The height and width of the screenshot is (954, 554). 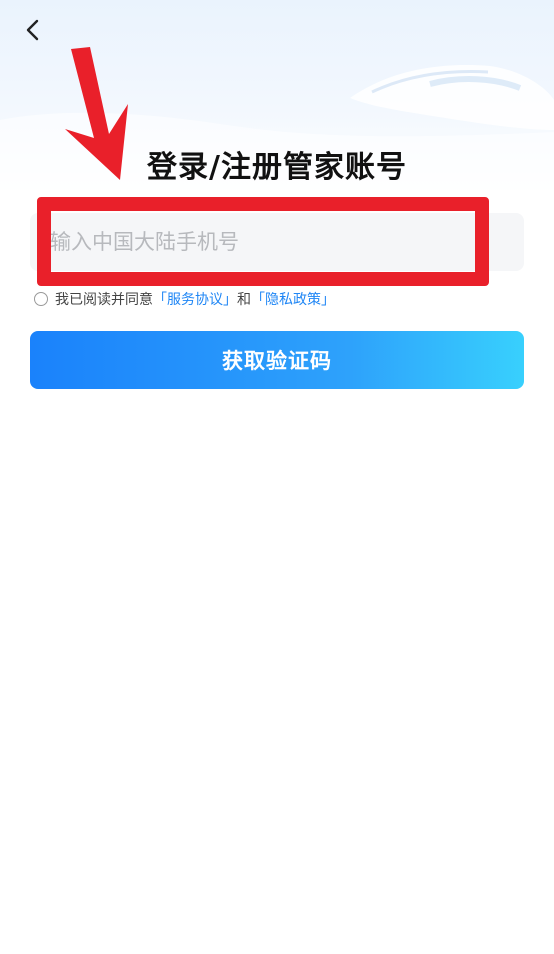 I want to click on phone-input, so click(x=250, y=242).